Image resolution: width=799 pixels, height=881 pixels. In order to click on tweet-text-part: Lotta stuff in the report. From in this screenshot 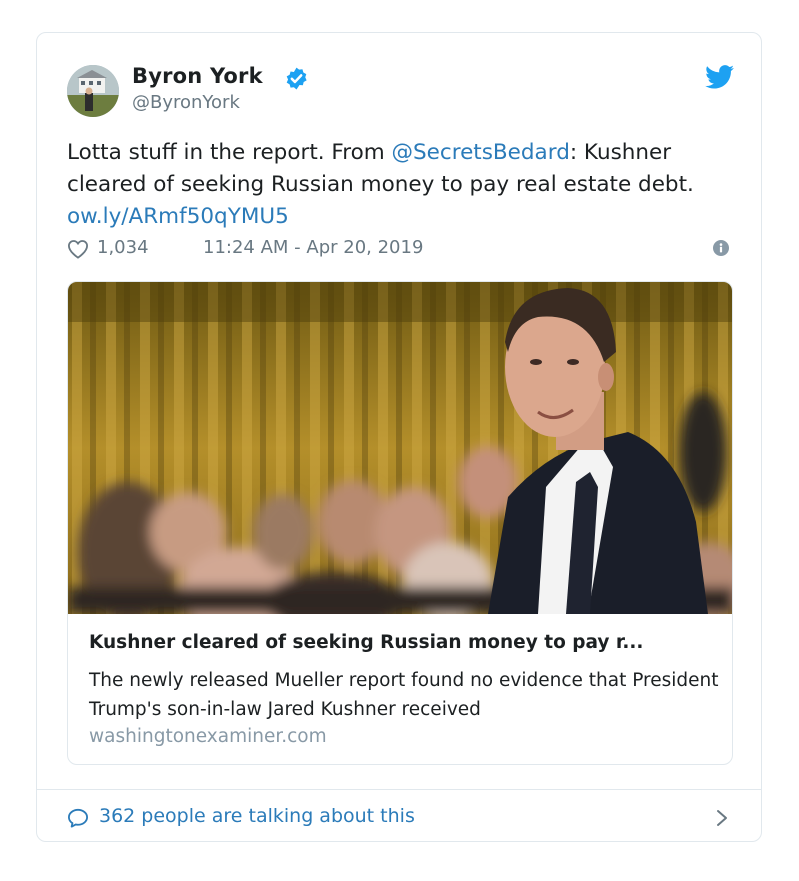, I will do `click(229, 152)`.